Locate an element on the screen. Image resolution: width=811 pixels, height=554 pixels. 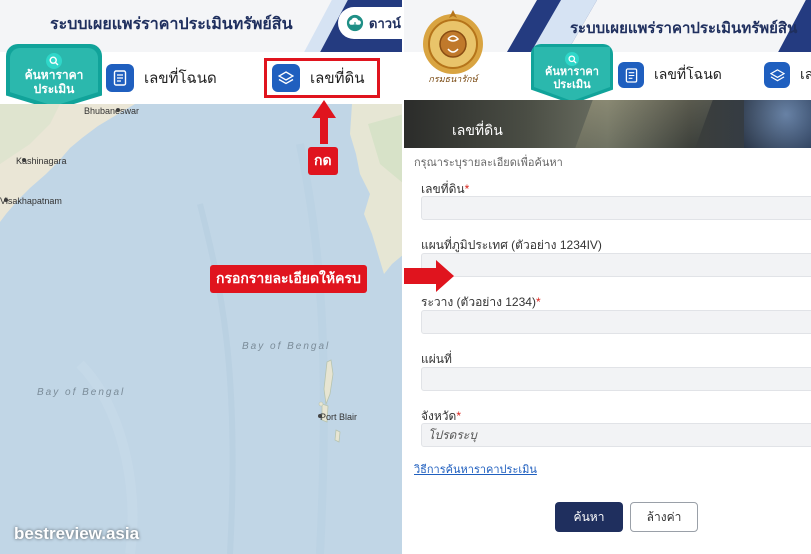
annotation-arrows is located at coordinates (383, 196).